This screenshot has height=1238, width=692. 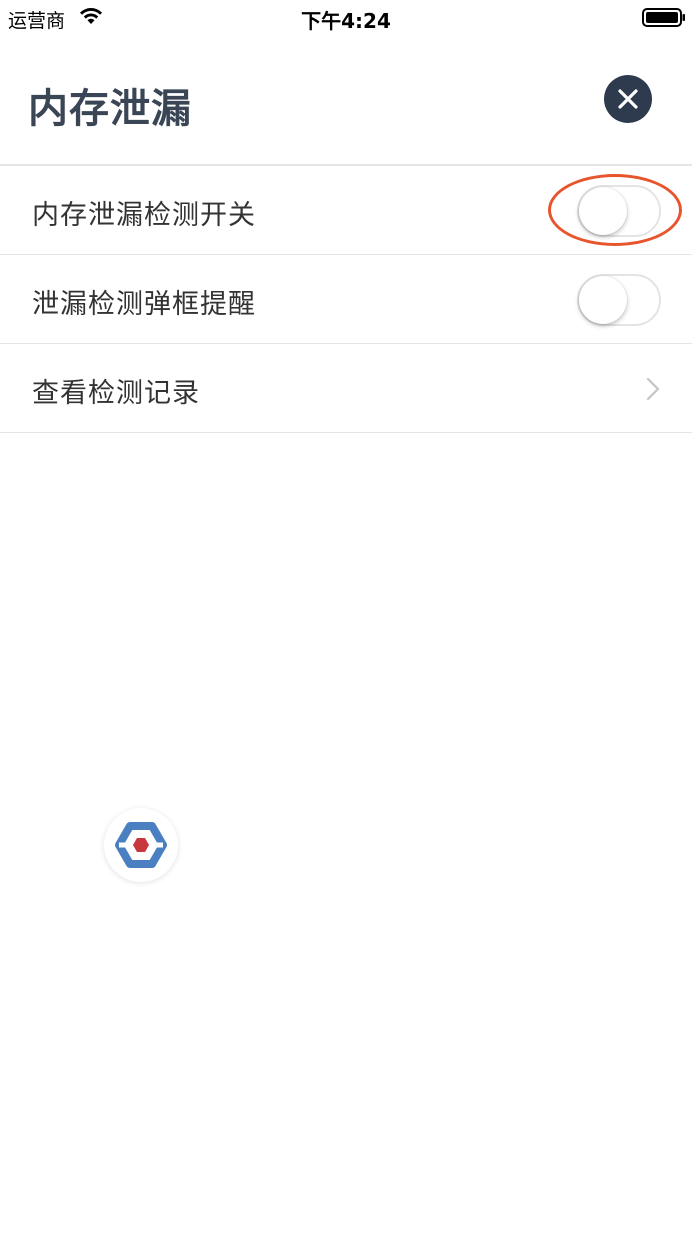 I want to click on floating-debug-button, so click(x=141, y=845).